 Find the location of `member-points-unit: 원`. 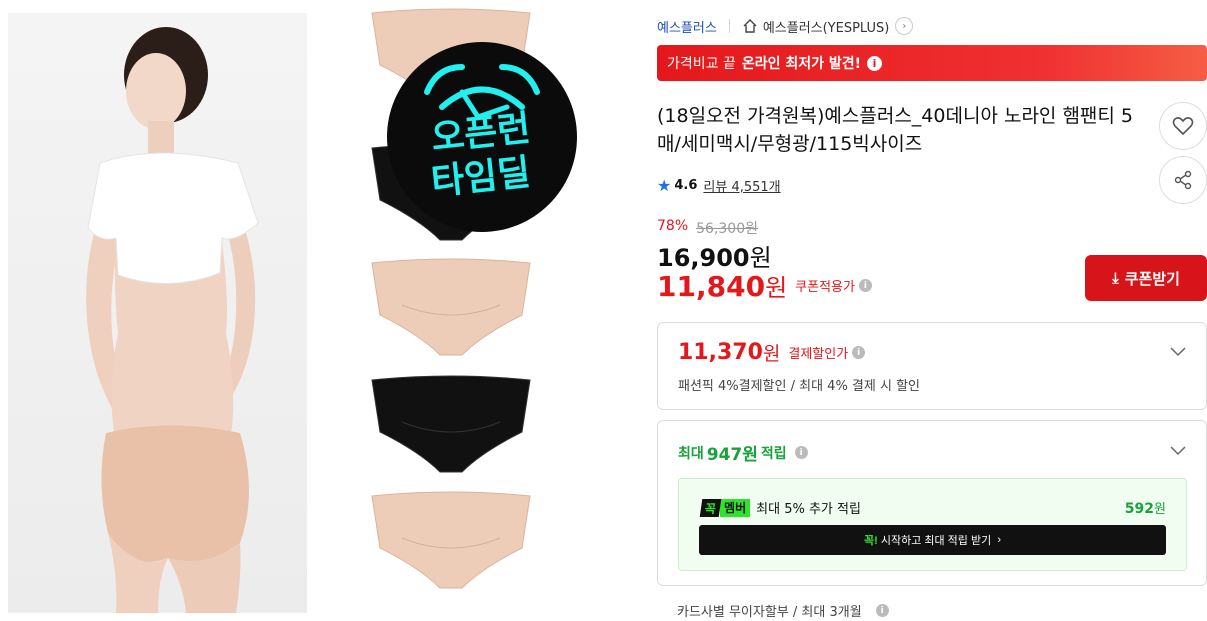

member-points-unit: 원 is located at coordinates (1160, 509).